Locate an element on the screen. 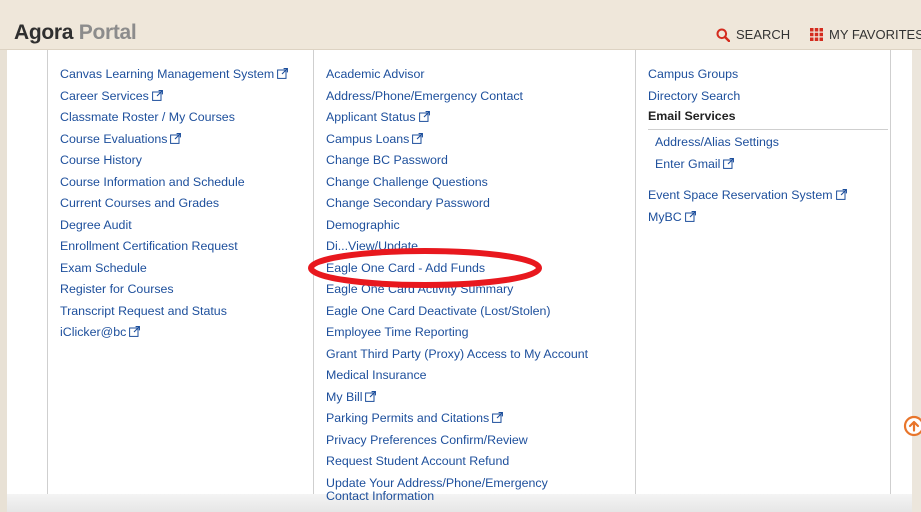 Image resolution: width=921 pixels, height=512 pixels. list-item-mybc: MyBC is located at coordinates (768, 218).